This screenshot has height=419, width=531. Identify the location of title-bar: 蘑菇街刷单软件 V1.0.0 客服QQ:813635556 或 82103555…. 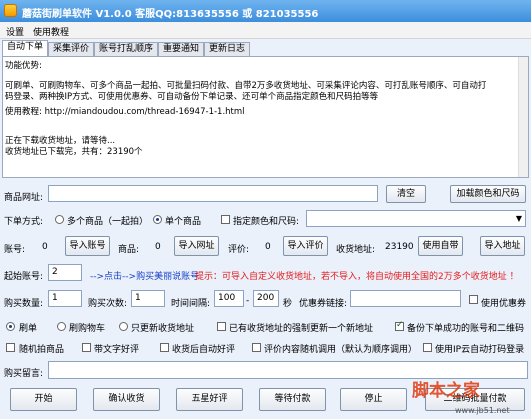
(265, 11).